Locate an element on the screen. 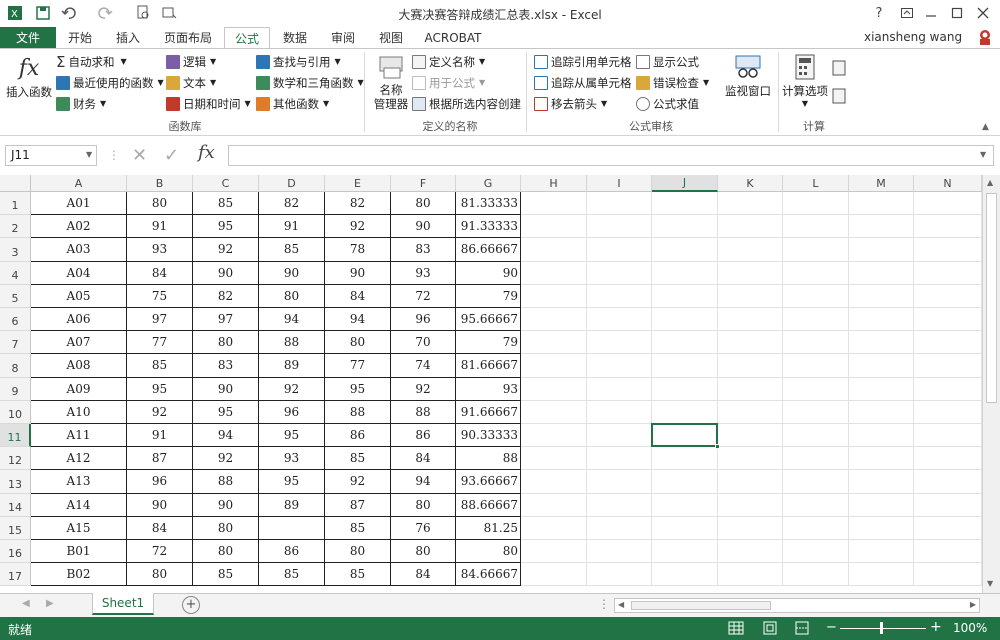  cell-B1: 80 is located at coordinates (160, 204).